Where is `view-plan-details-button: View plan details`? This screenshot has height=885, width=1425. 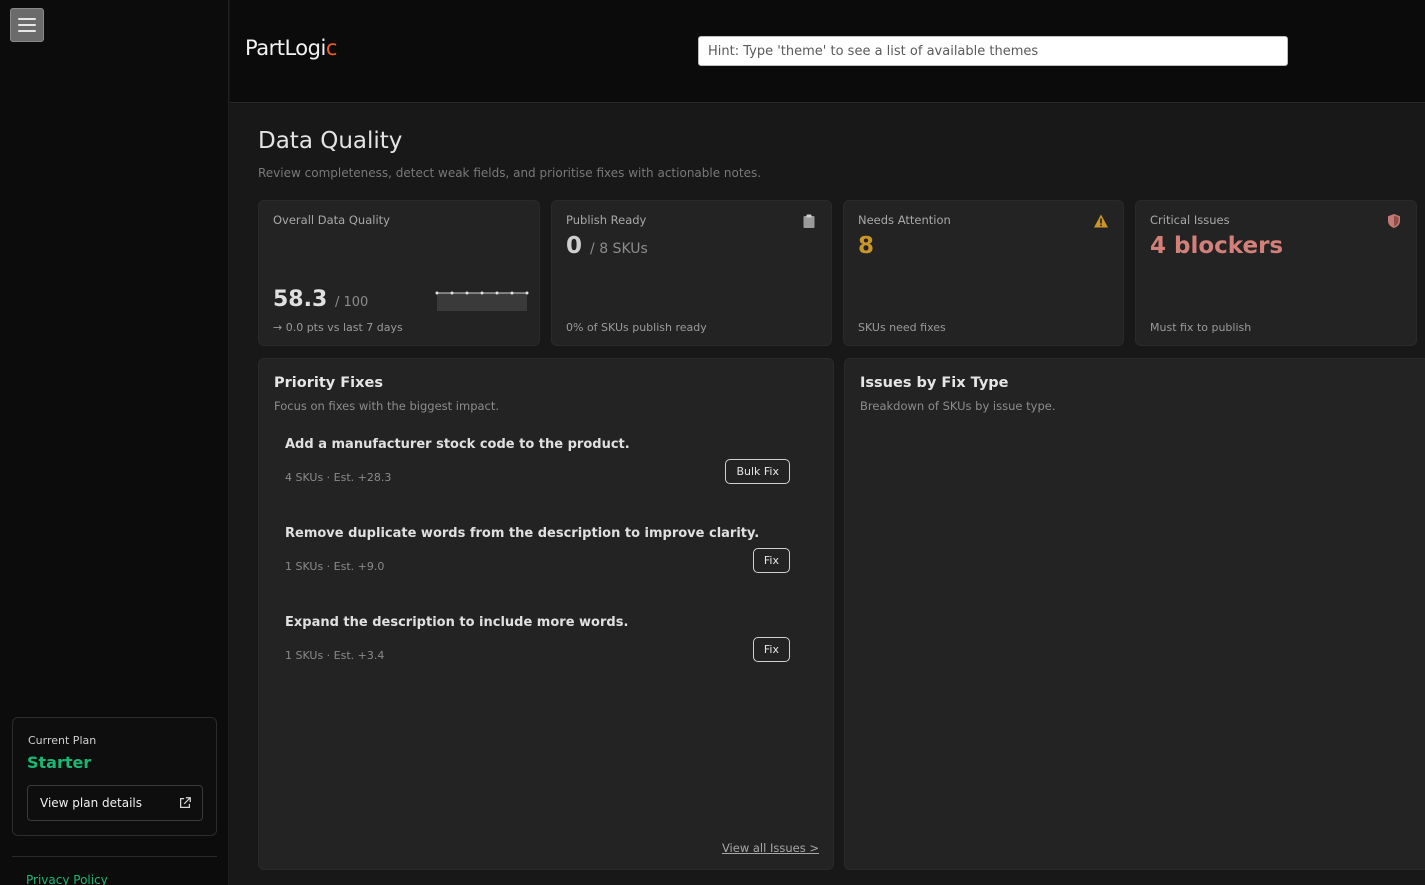 view-plan-details-button: View plan details is located at coordinates (115, 803).